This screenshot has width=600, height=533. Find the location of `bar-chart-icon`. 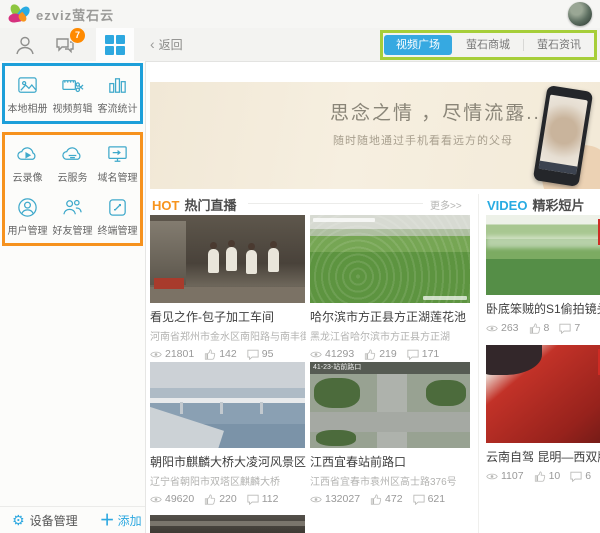

bar-chart-icon is located at coordinates (117, 85).